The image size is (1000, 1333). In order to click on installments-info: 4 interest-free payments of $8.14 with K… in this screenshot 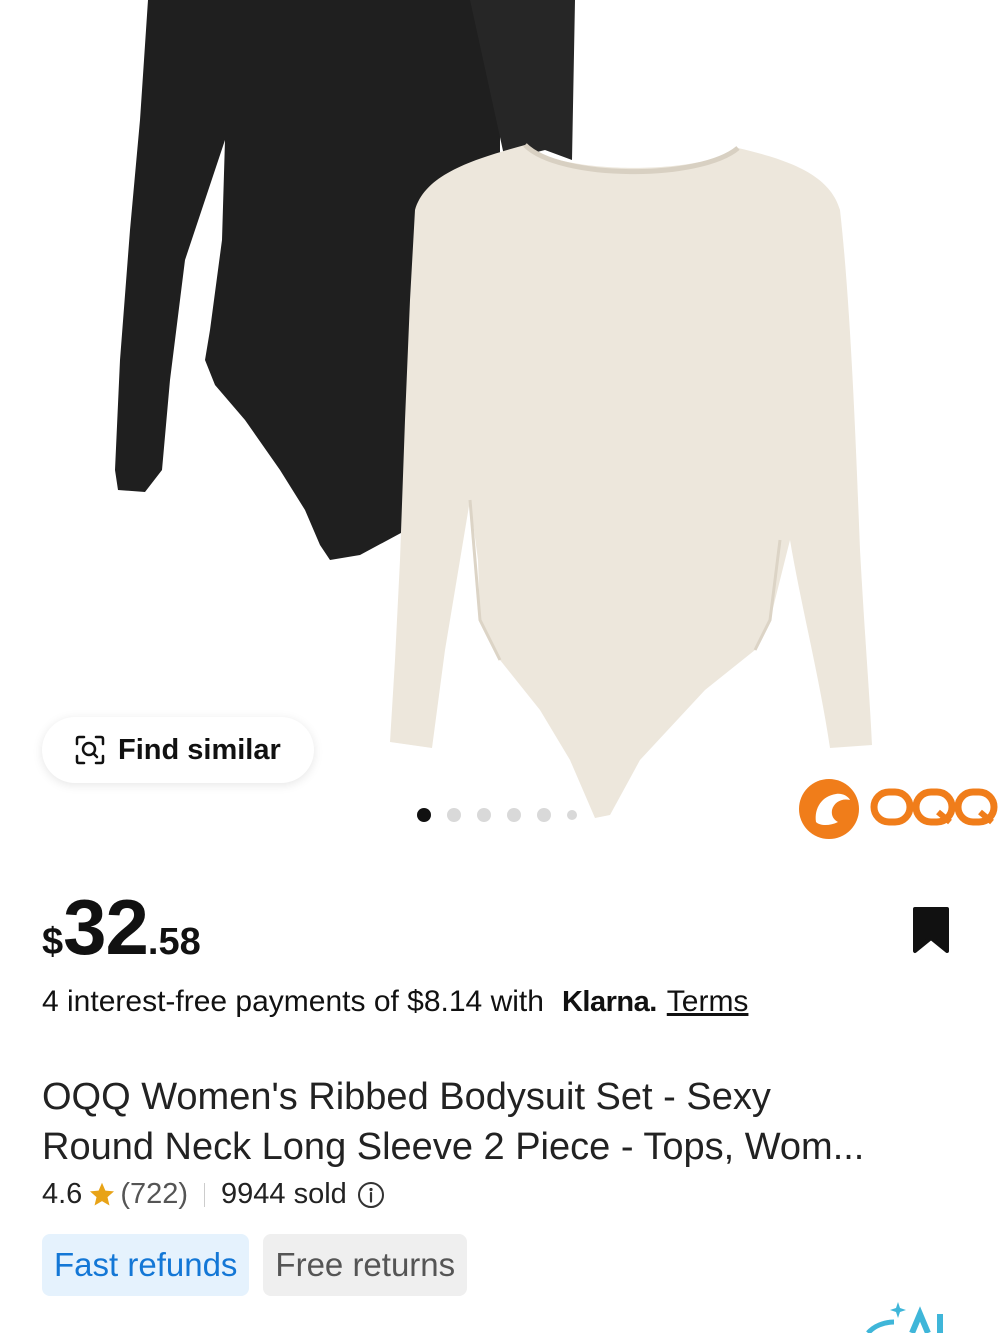, I will do `click(395, 1002)`.